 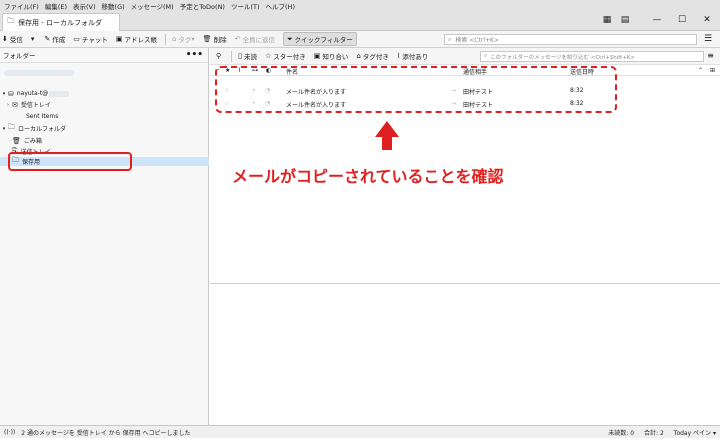 What do you see at coordinates (113, 6) in the screenshot?
I see `menu-go: 移動(G)` at bounding box center [113, 6].